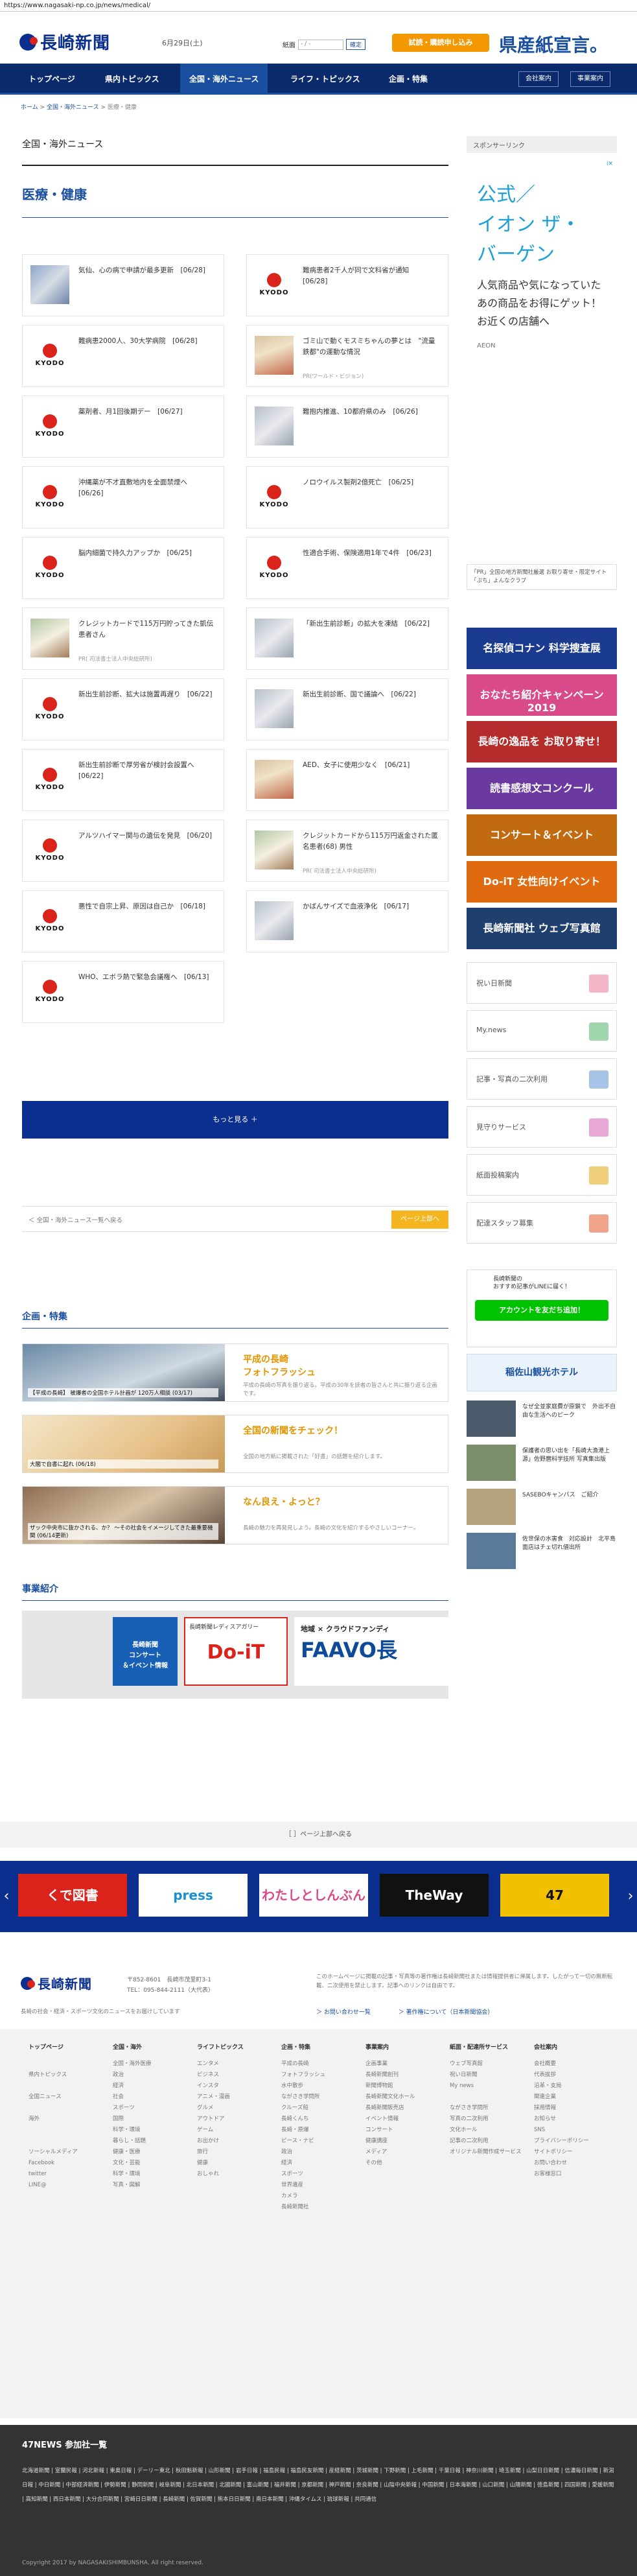 The height and width of the screenshot is (2576, 637). I want to click on sitemap-link: アウトドア, so click(220, 2120).